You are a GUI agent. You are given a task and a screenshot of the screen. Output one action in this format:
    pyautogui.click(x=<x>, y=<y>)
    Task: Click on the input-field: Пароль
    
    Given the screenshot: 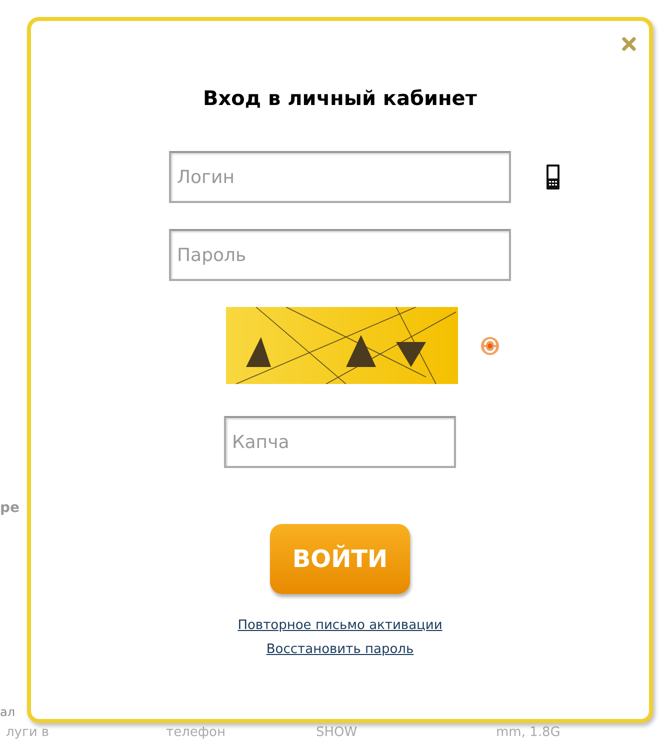 What is the action you would take?
    pyautogui.click(x=340, y=255)
    